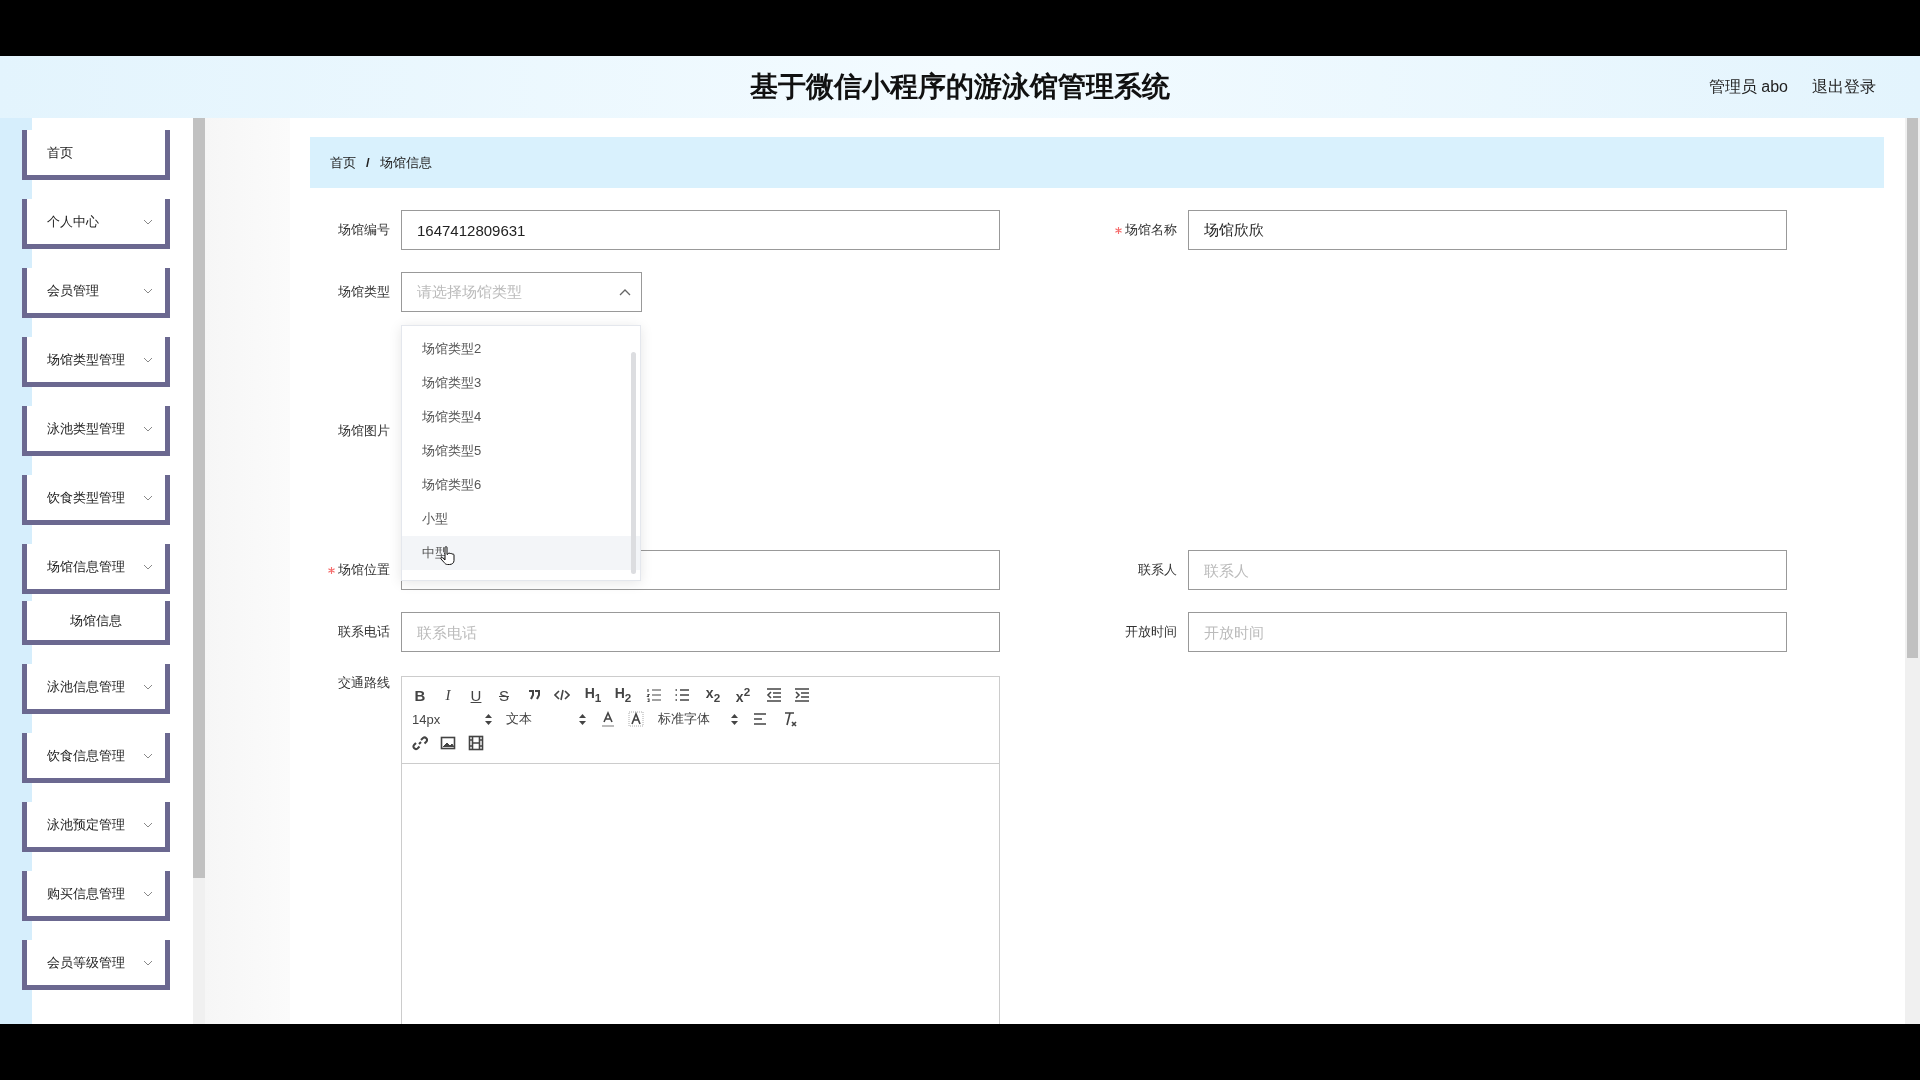  Describe the element at coordinates (405, 162) in the screenshot. I see `breadcrumb-link: 场馆信息` at that location.